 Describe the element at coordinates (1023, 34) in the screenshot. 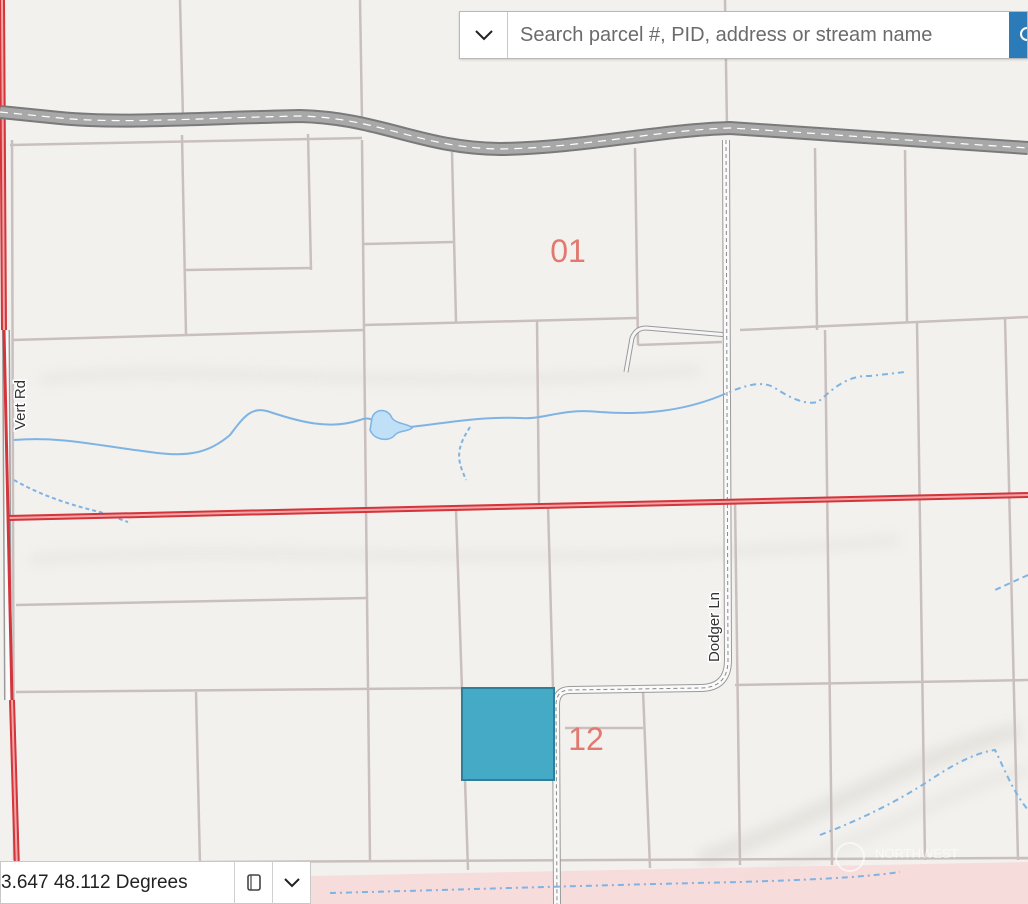

I see `search-icon` at that location.